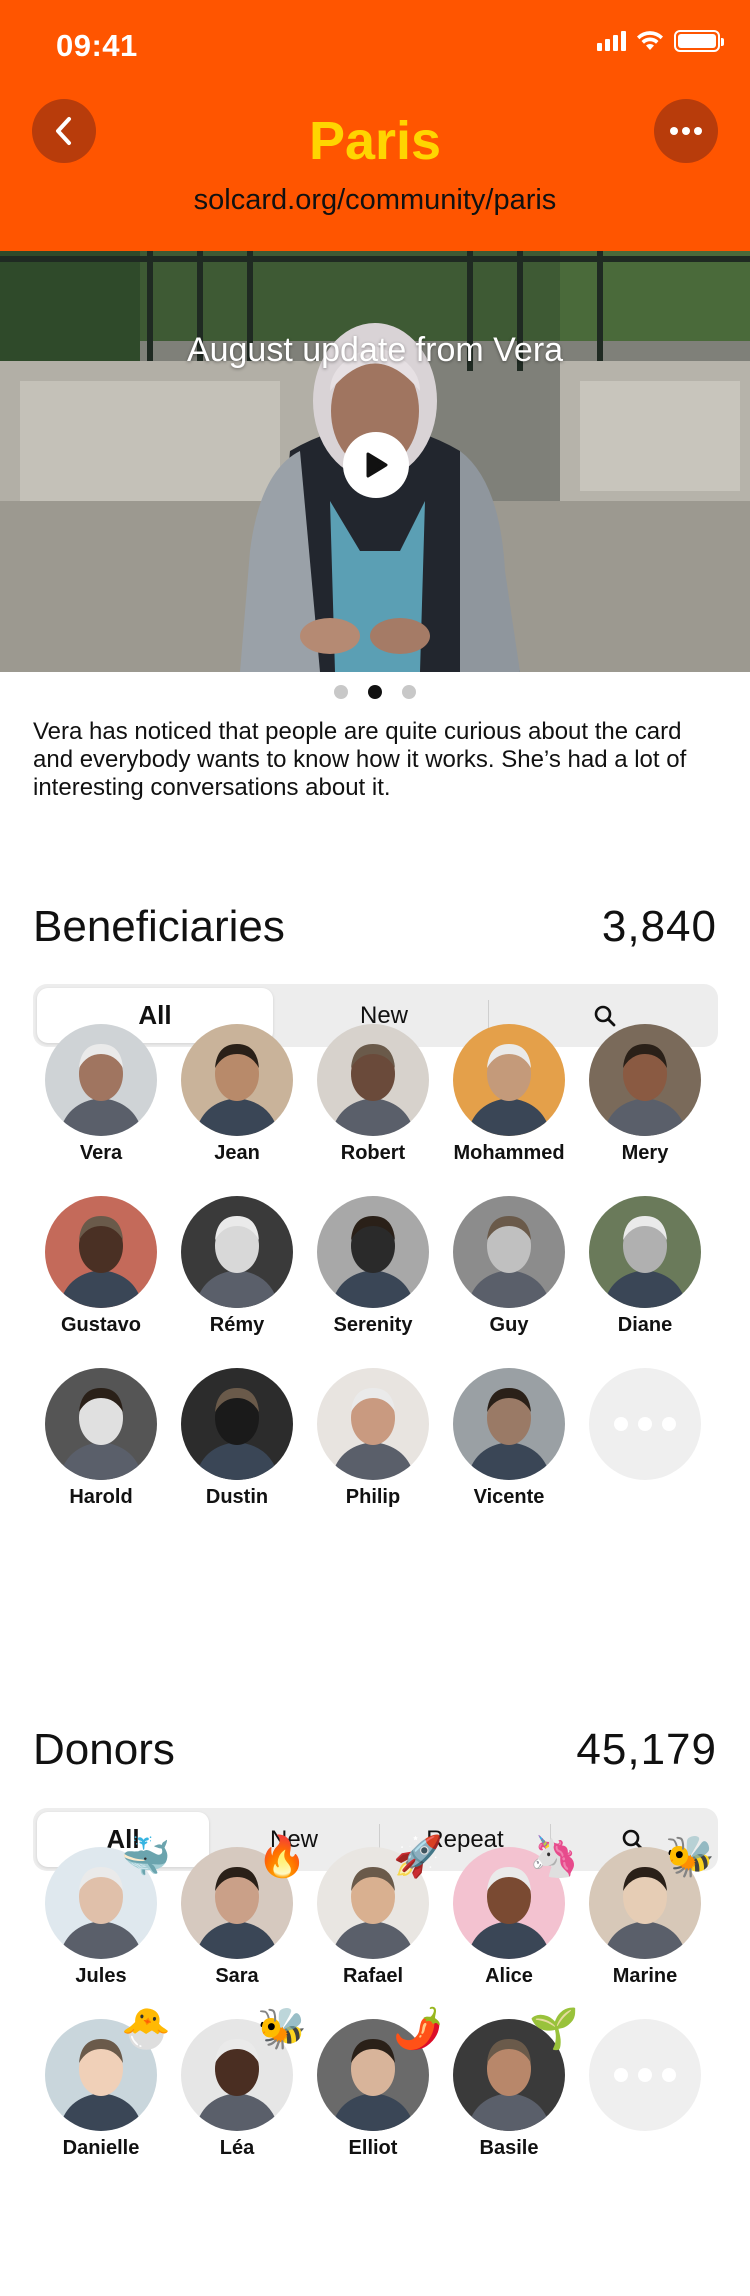 Image resolution: width=750 pixels, height=2296 pixels. What do you see at coordinates (516, 1898) in the screenshot?
I see `avatar: 🦄` at bounding box center [516, 1898].